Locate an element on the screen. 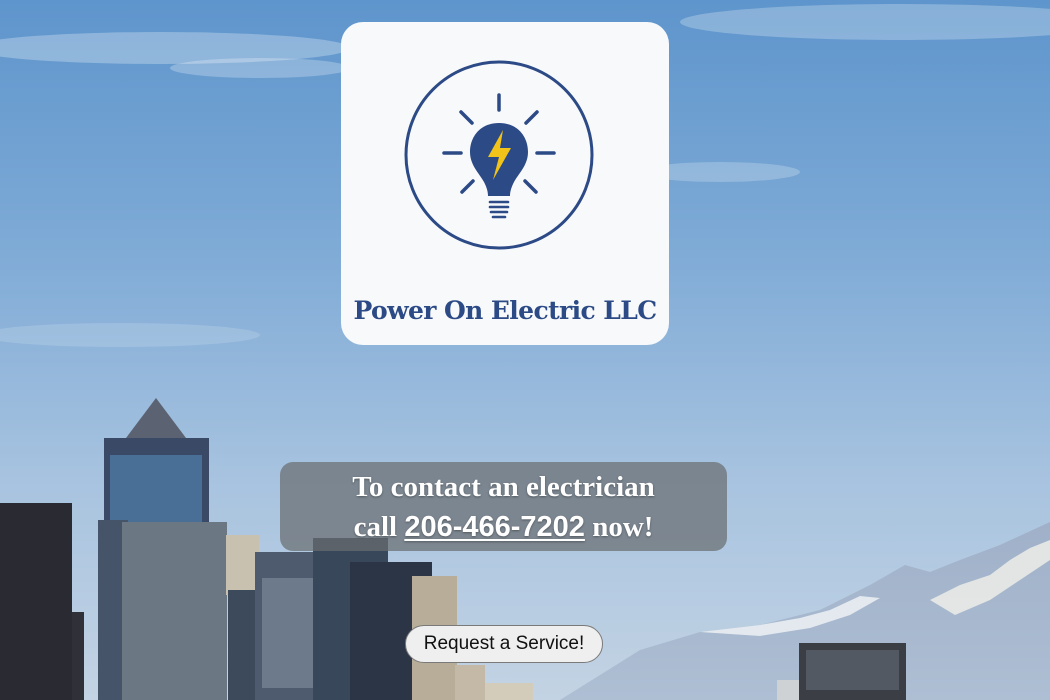  call-prefix: call is located at coordinates (375, 527).